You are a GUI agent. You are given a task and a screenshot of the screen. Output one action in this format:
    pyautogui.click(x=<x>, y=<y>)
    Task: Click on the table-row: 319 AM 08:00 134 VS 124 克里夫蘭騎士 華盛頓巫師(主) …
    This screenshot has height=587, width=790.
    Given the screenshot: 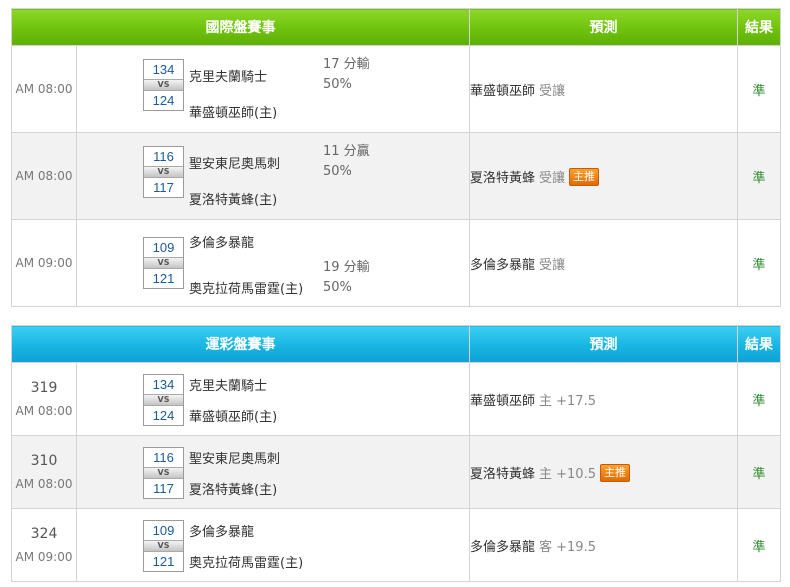 What is the action you would take?
    pyautogui.click(x=396, y=399)
    